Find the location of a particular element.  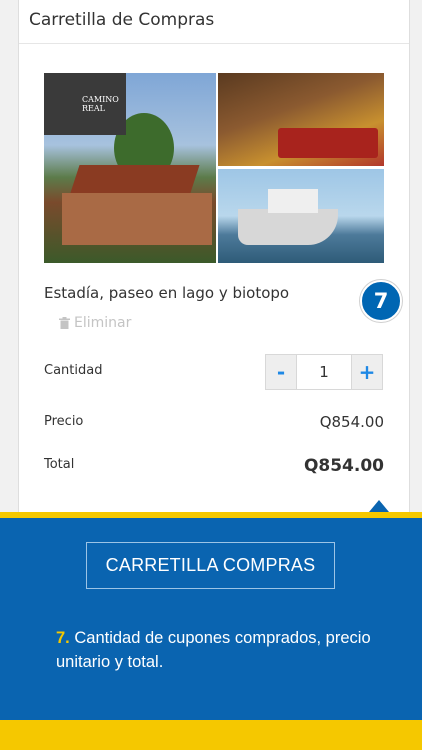

total-value: Q854.00 is located at coordinates (343, 466).